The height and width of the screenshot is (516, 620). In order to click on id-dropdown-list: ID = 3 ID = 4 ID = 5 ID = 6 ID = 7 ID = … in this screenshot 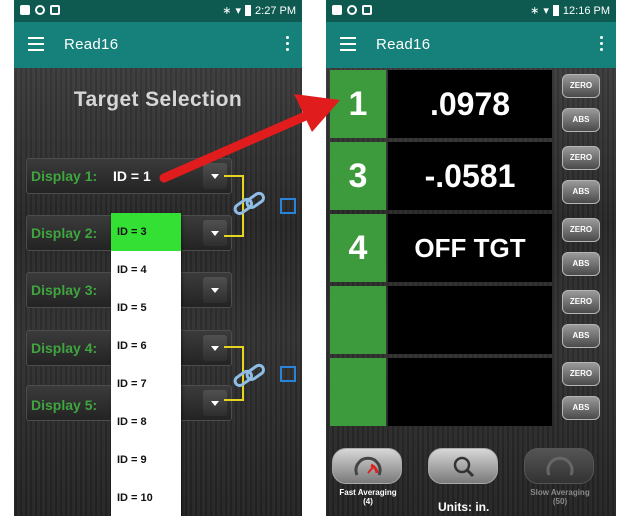, I will do `click(146, 364)`.